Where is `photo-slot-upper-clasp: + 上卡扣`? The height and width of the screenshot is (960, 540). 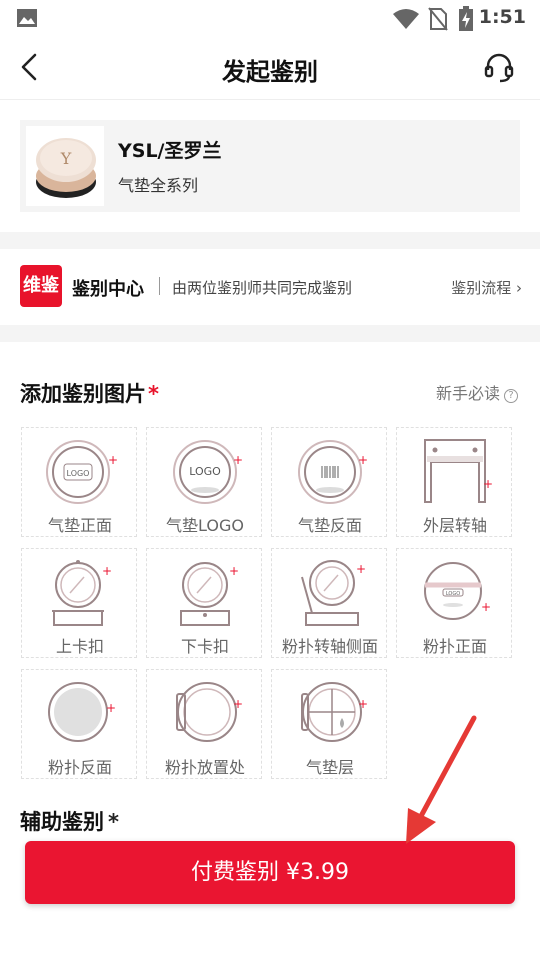 photo-slot-upper-clasp: + 上卡扣 is located at coordinates (79, 603).